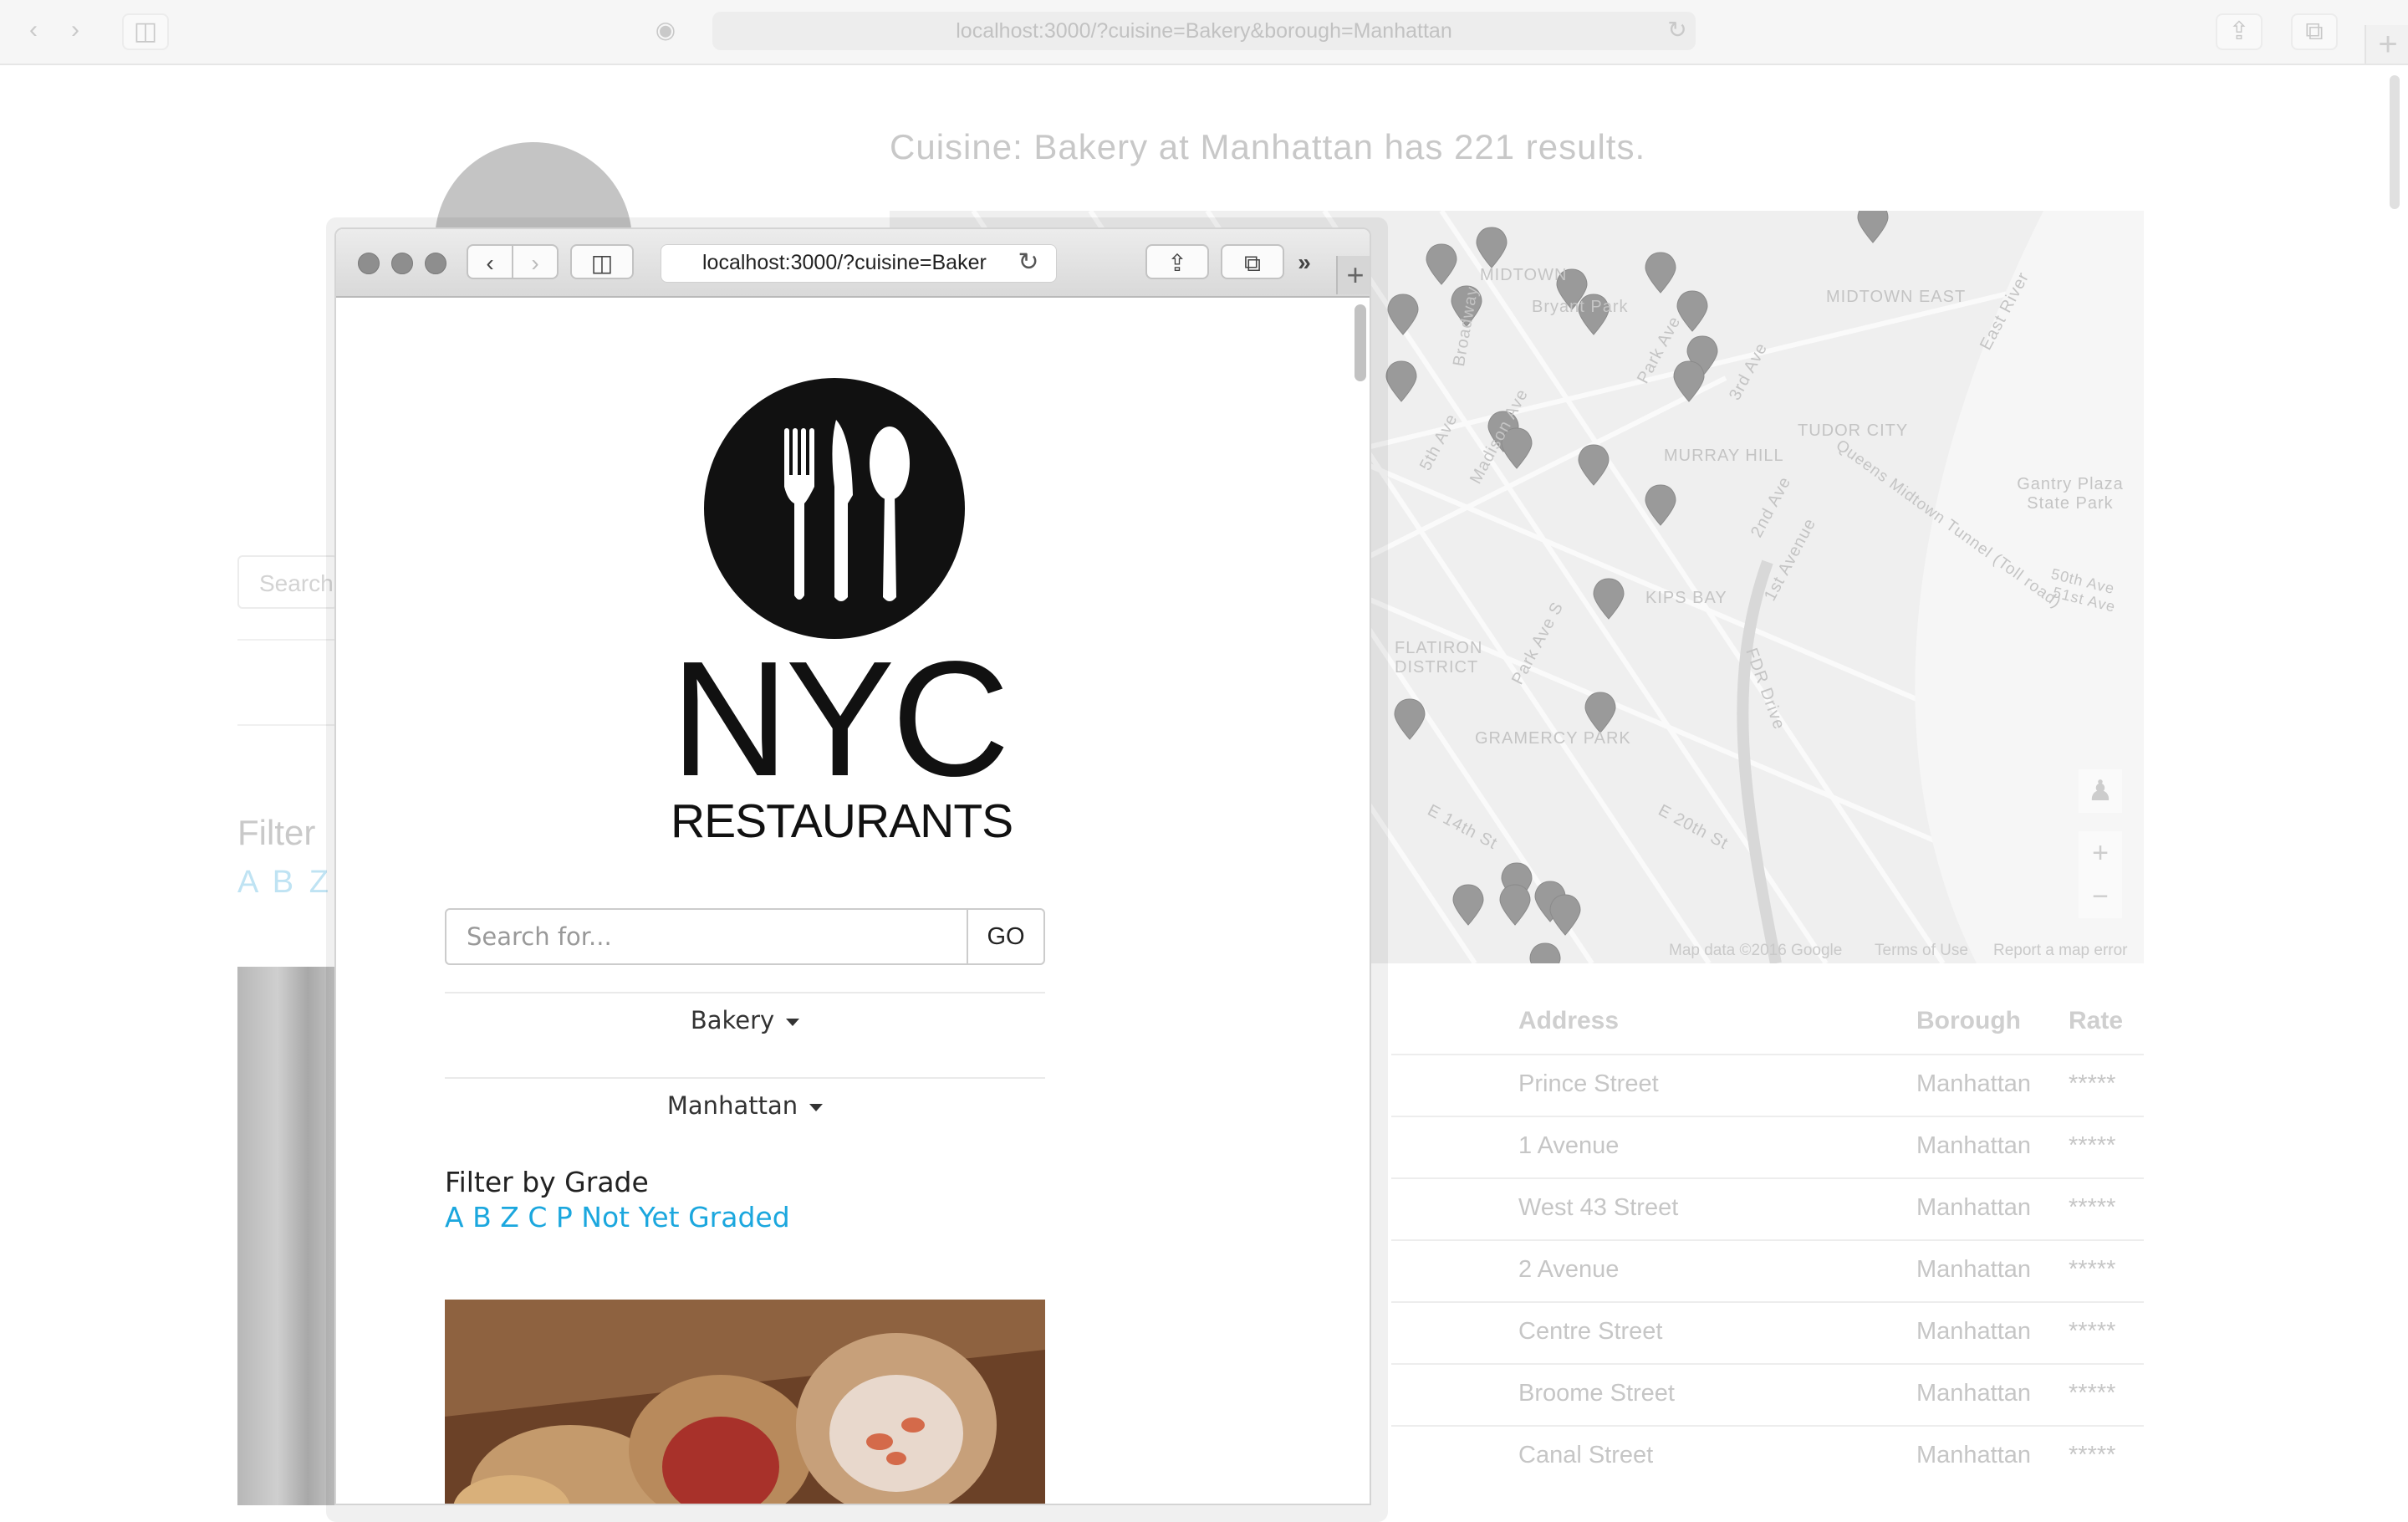  I want to click on grade-link-not-yet-graded: Not Yet Graded, so click(685, 1217).